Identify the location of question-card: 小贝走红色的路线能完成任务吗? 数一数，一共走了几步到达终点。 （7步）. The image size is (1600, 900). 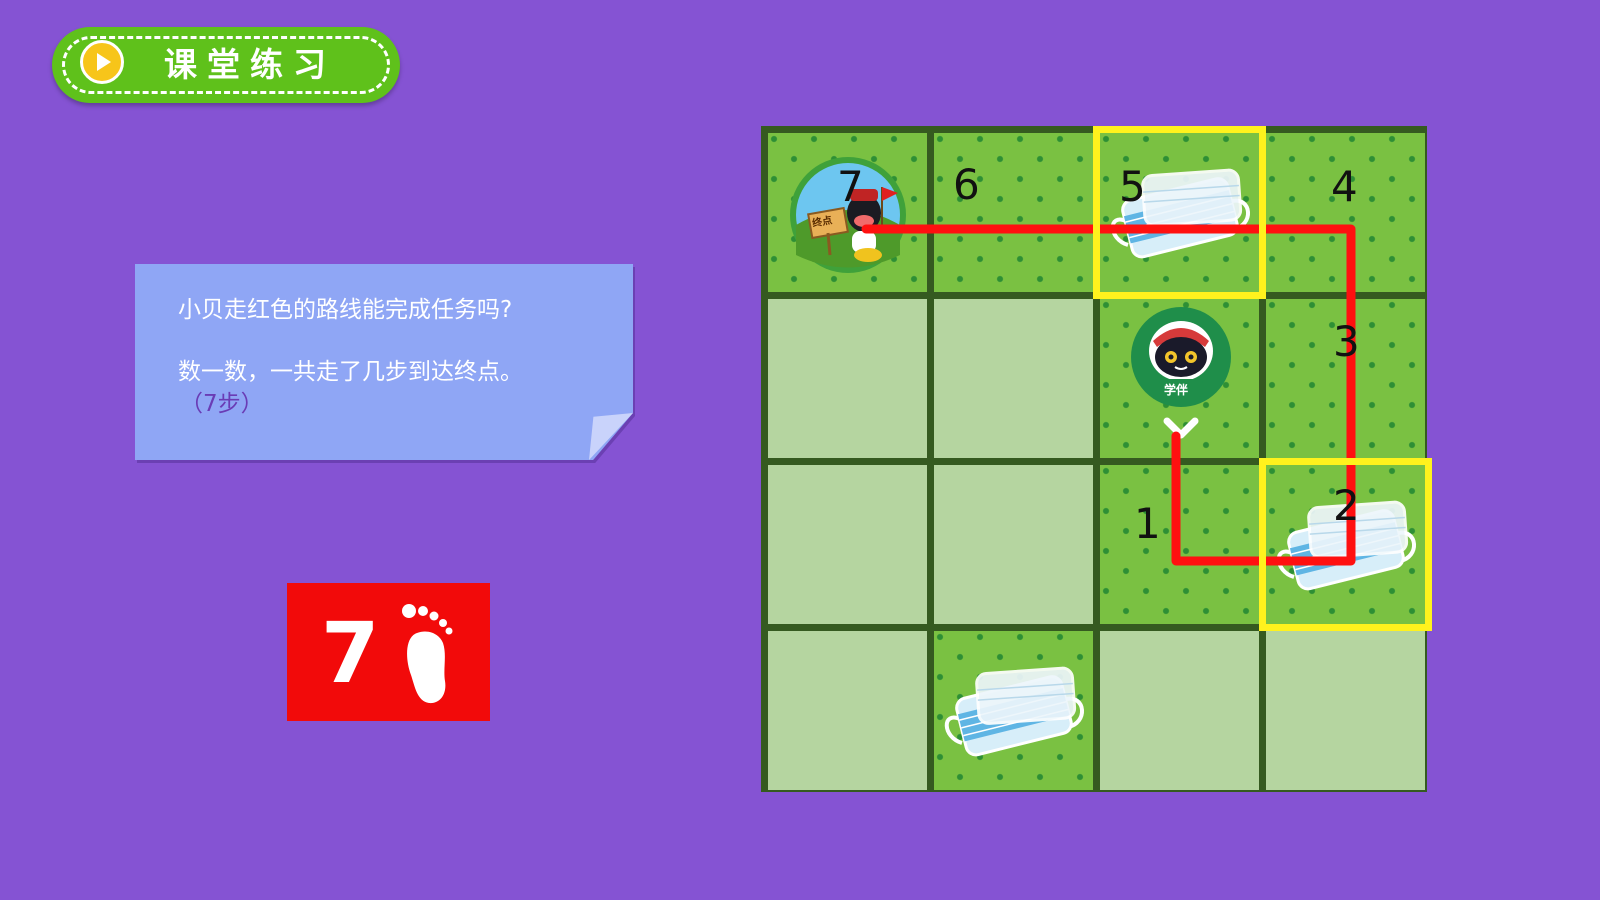
(384, 362).